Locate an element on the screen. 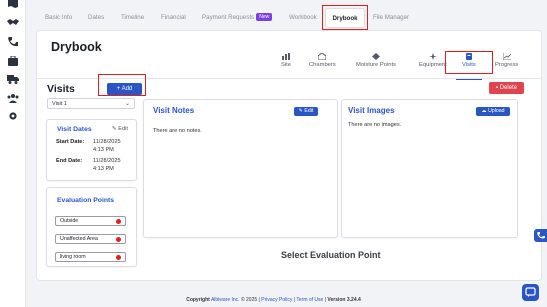  footer-company-link: Albiware Inc. is located at coordinates (225, 300).